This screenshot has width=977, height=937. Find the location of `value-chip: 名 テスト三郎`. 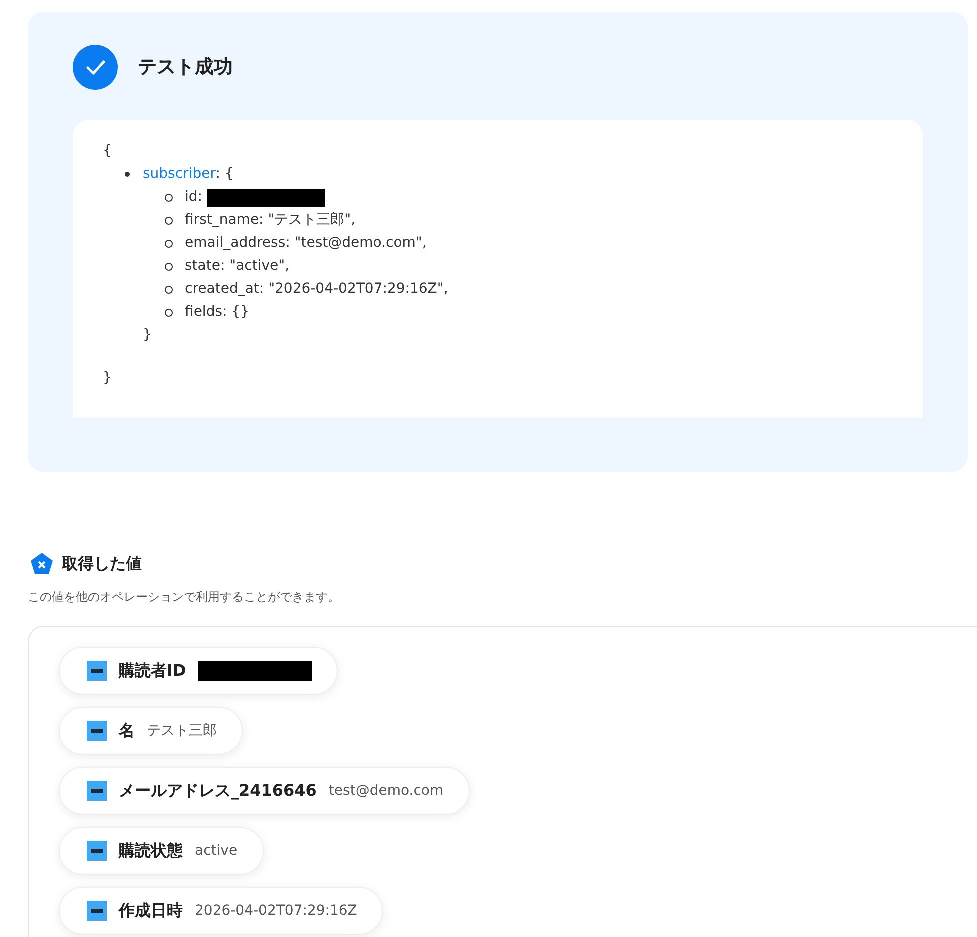

value-chip: 名 テスト三郎 is located at coordinates (151, 731).